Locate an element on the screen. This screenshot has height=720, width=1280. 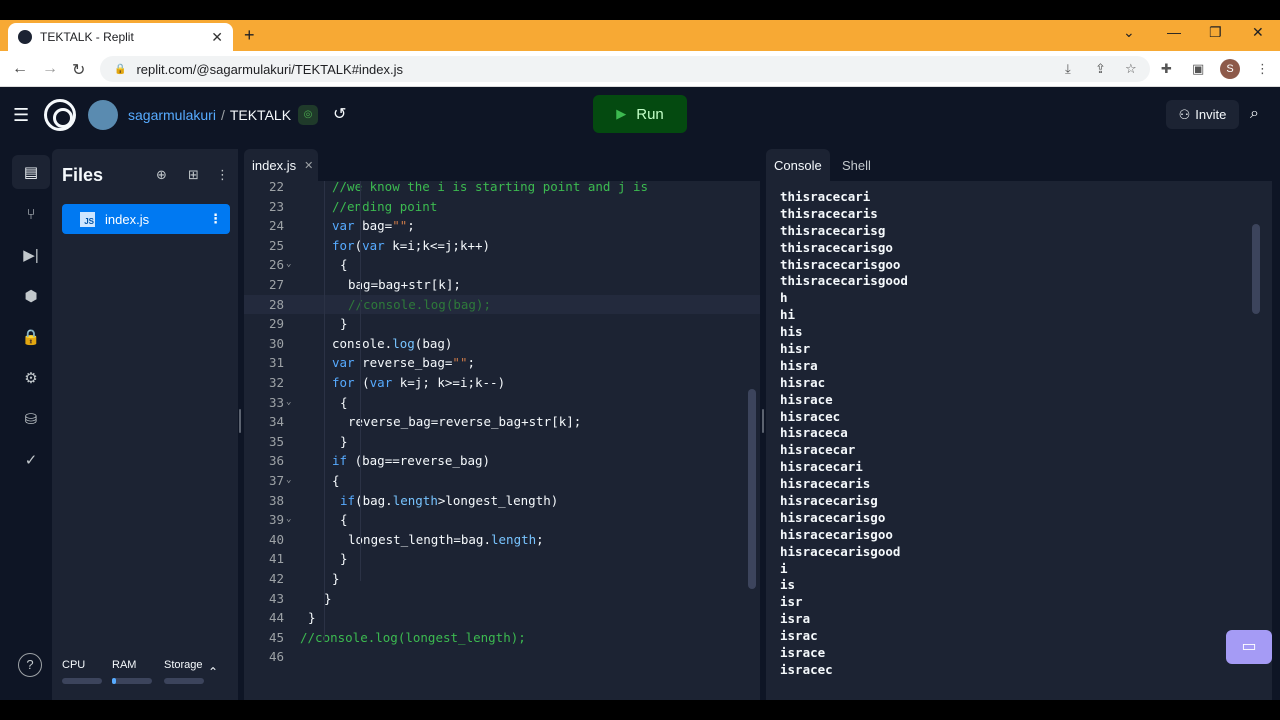
code-line: 24 var bag=""; is located at coordinates (502, 226).